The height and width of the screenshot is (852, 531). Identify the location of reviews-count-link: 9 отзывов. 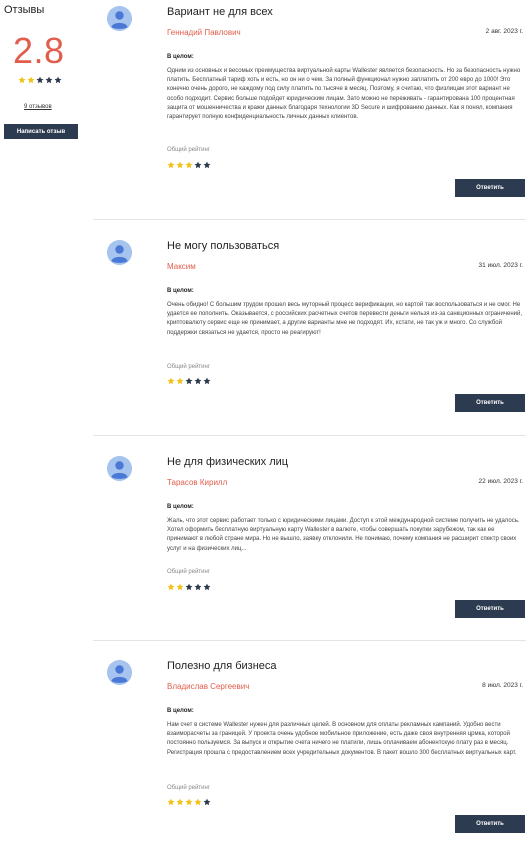
(38, 107).